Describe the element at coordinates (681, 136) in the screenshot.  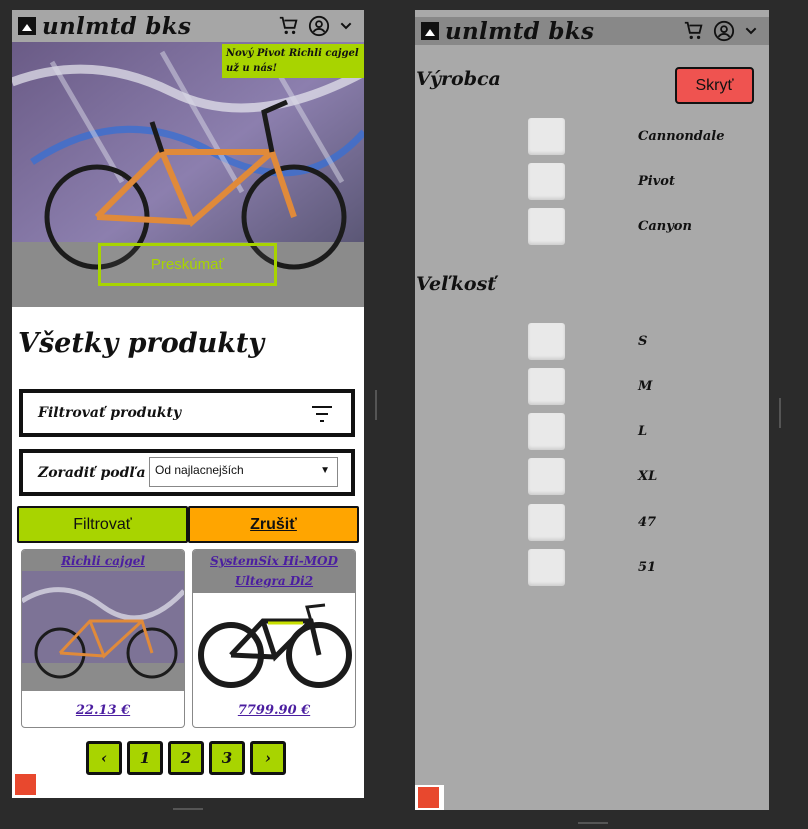
I see `option-label: Cannondale` at that location.